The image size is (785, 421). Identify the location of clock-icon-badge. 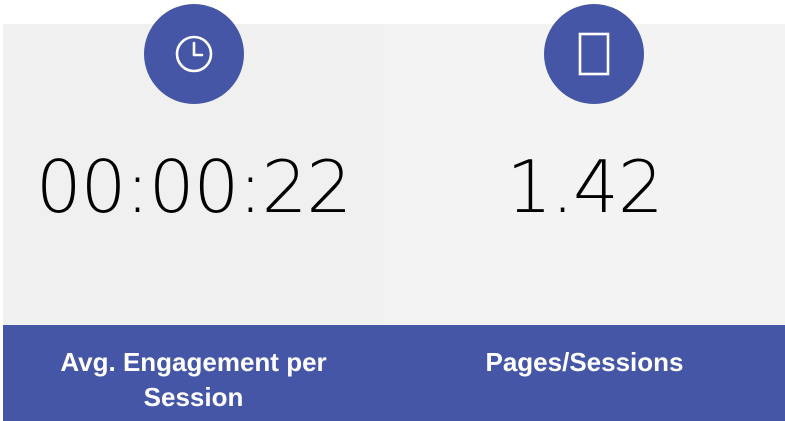
(194, 54).